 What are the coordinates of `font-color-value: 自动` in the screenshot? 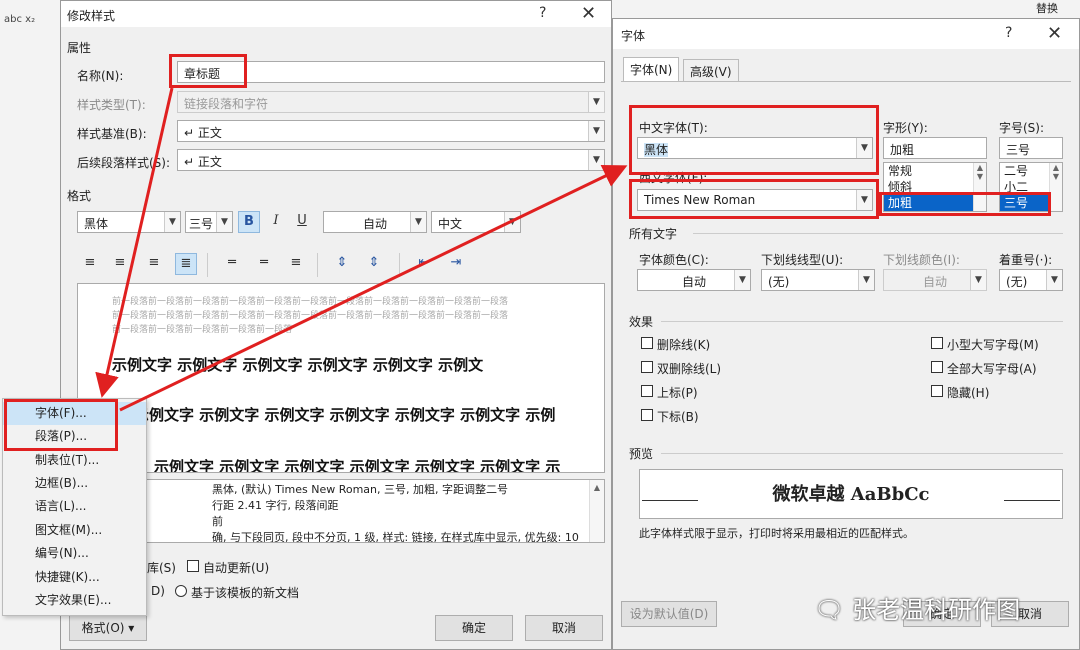 It's located at (693, 282).